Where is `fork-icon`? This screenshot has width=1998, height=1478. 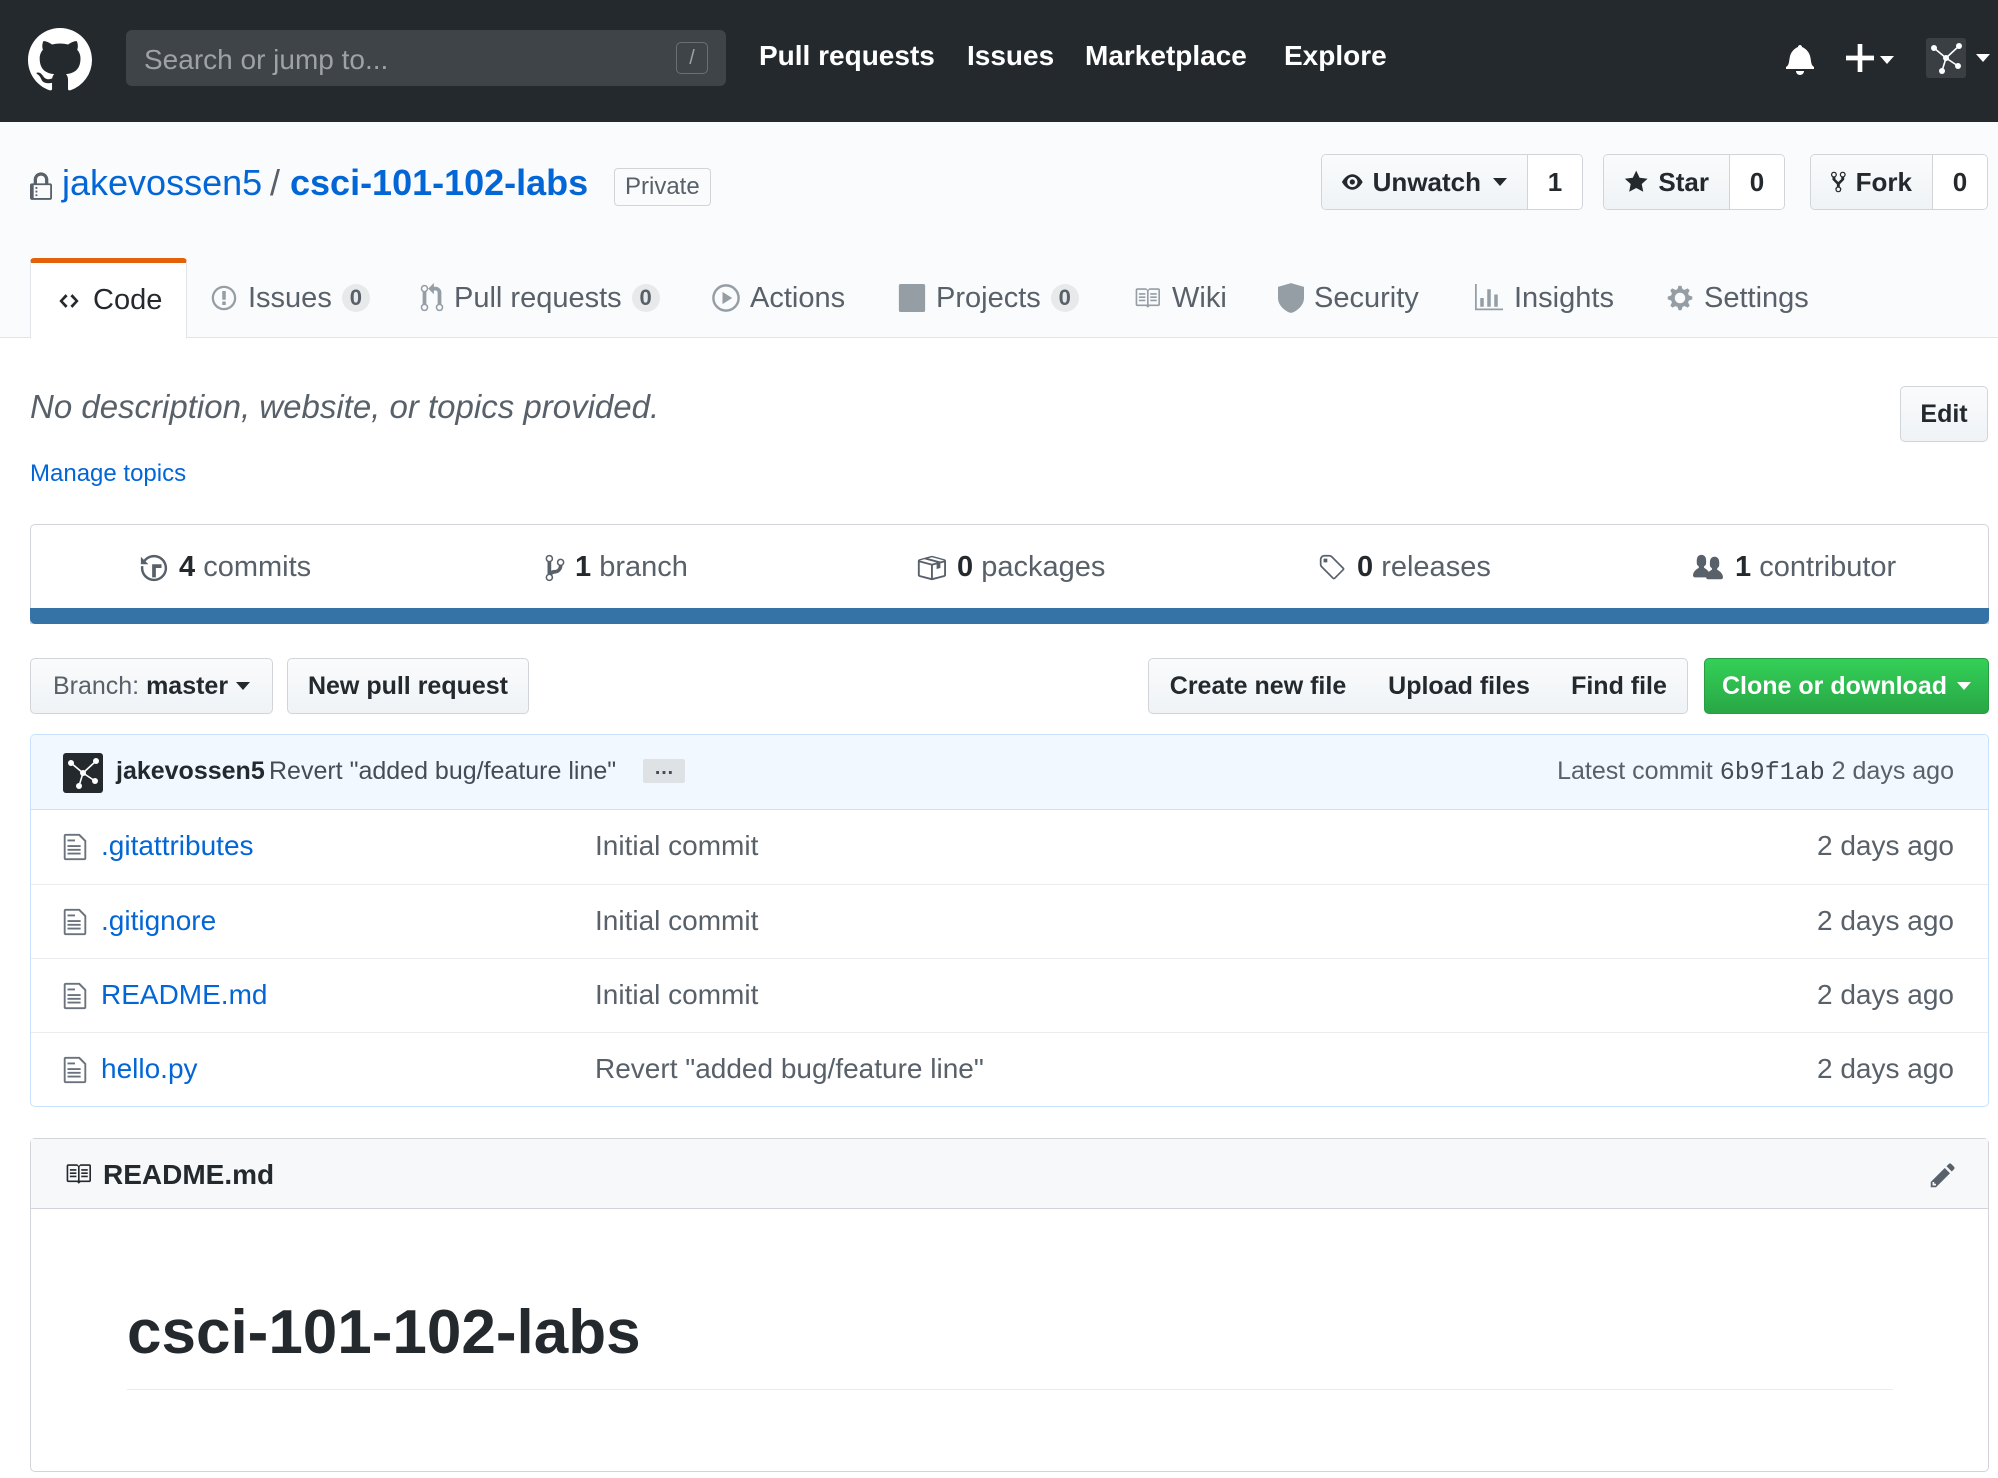
fork-icon is located at coordinates (1838, 182).